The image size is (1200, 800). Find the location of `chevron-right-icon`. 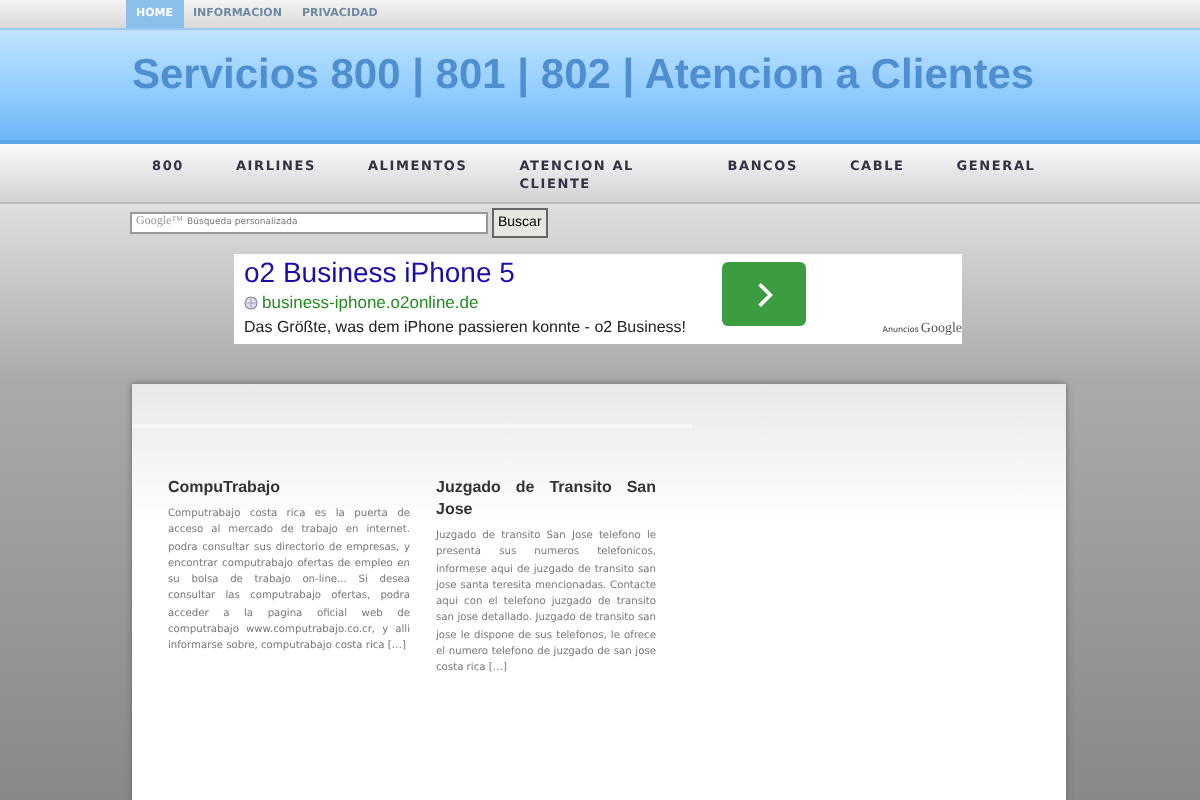

chevron-right-icon is located at coordinates (764, 294).